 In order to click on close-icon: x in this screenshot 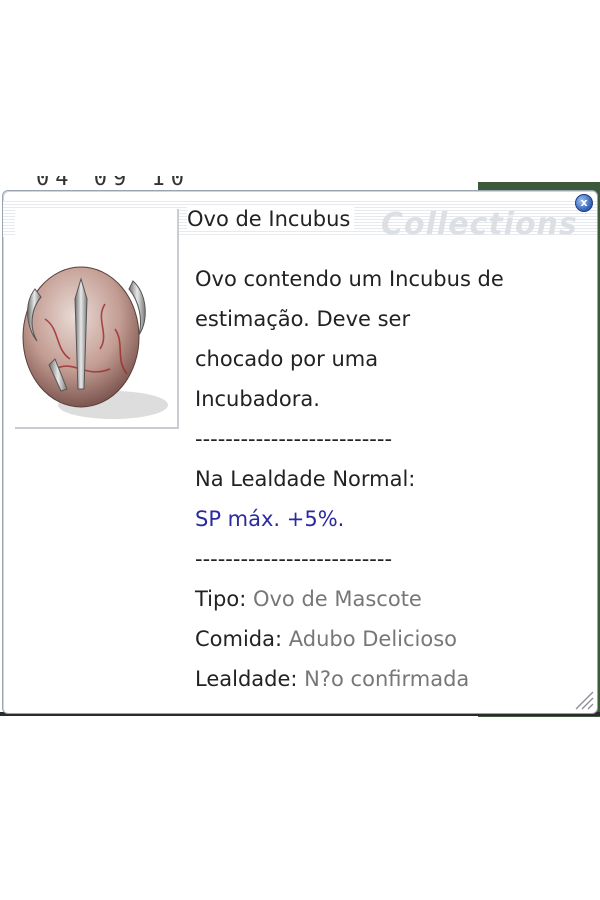, I will do `click(584, 202)`.